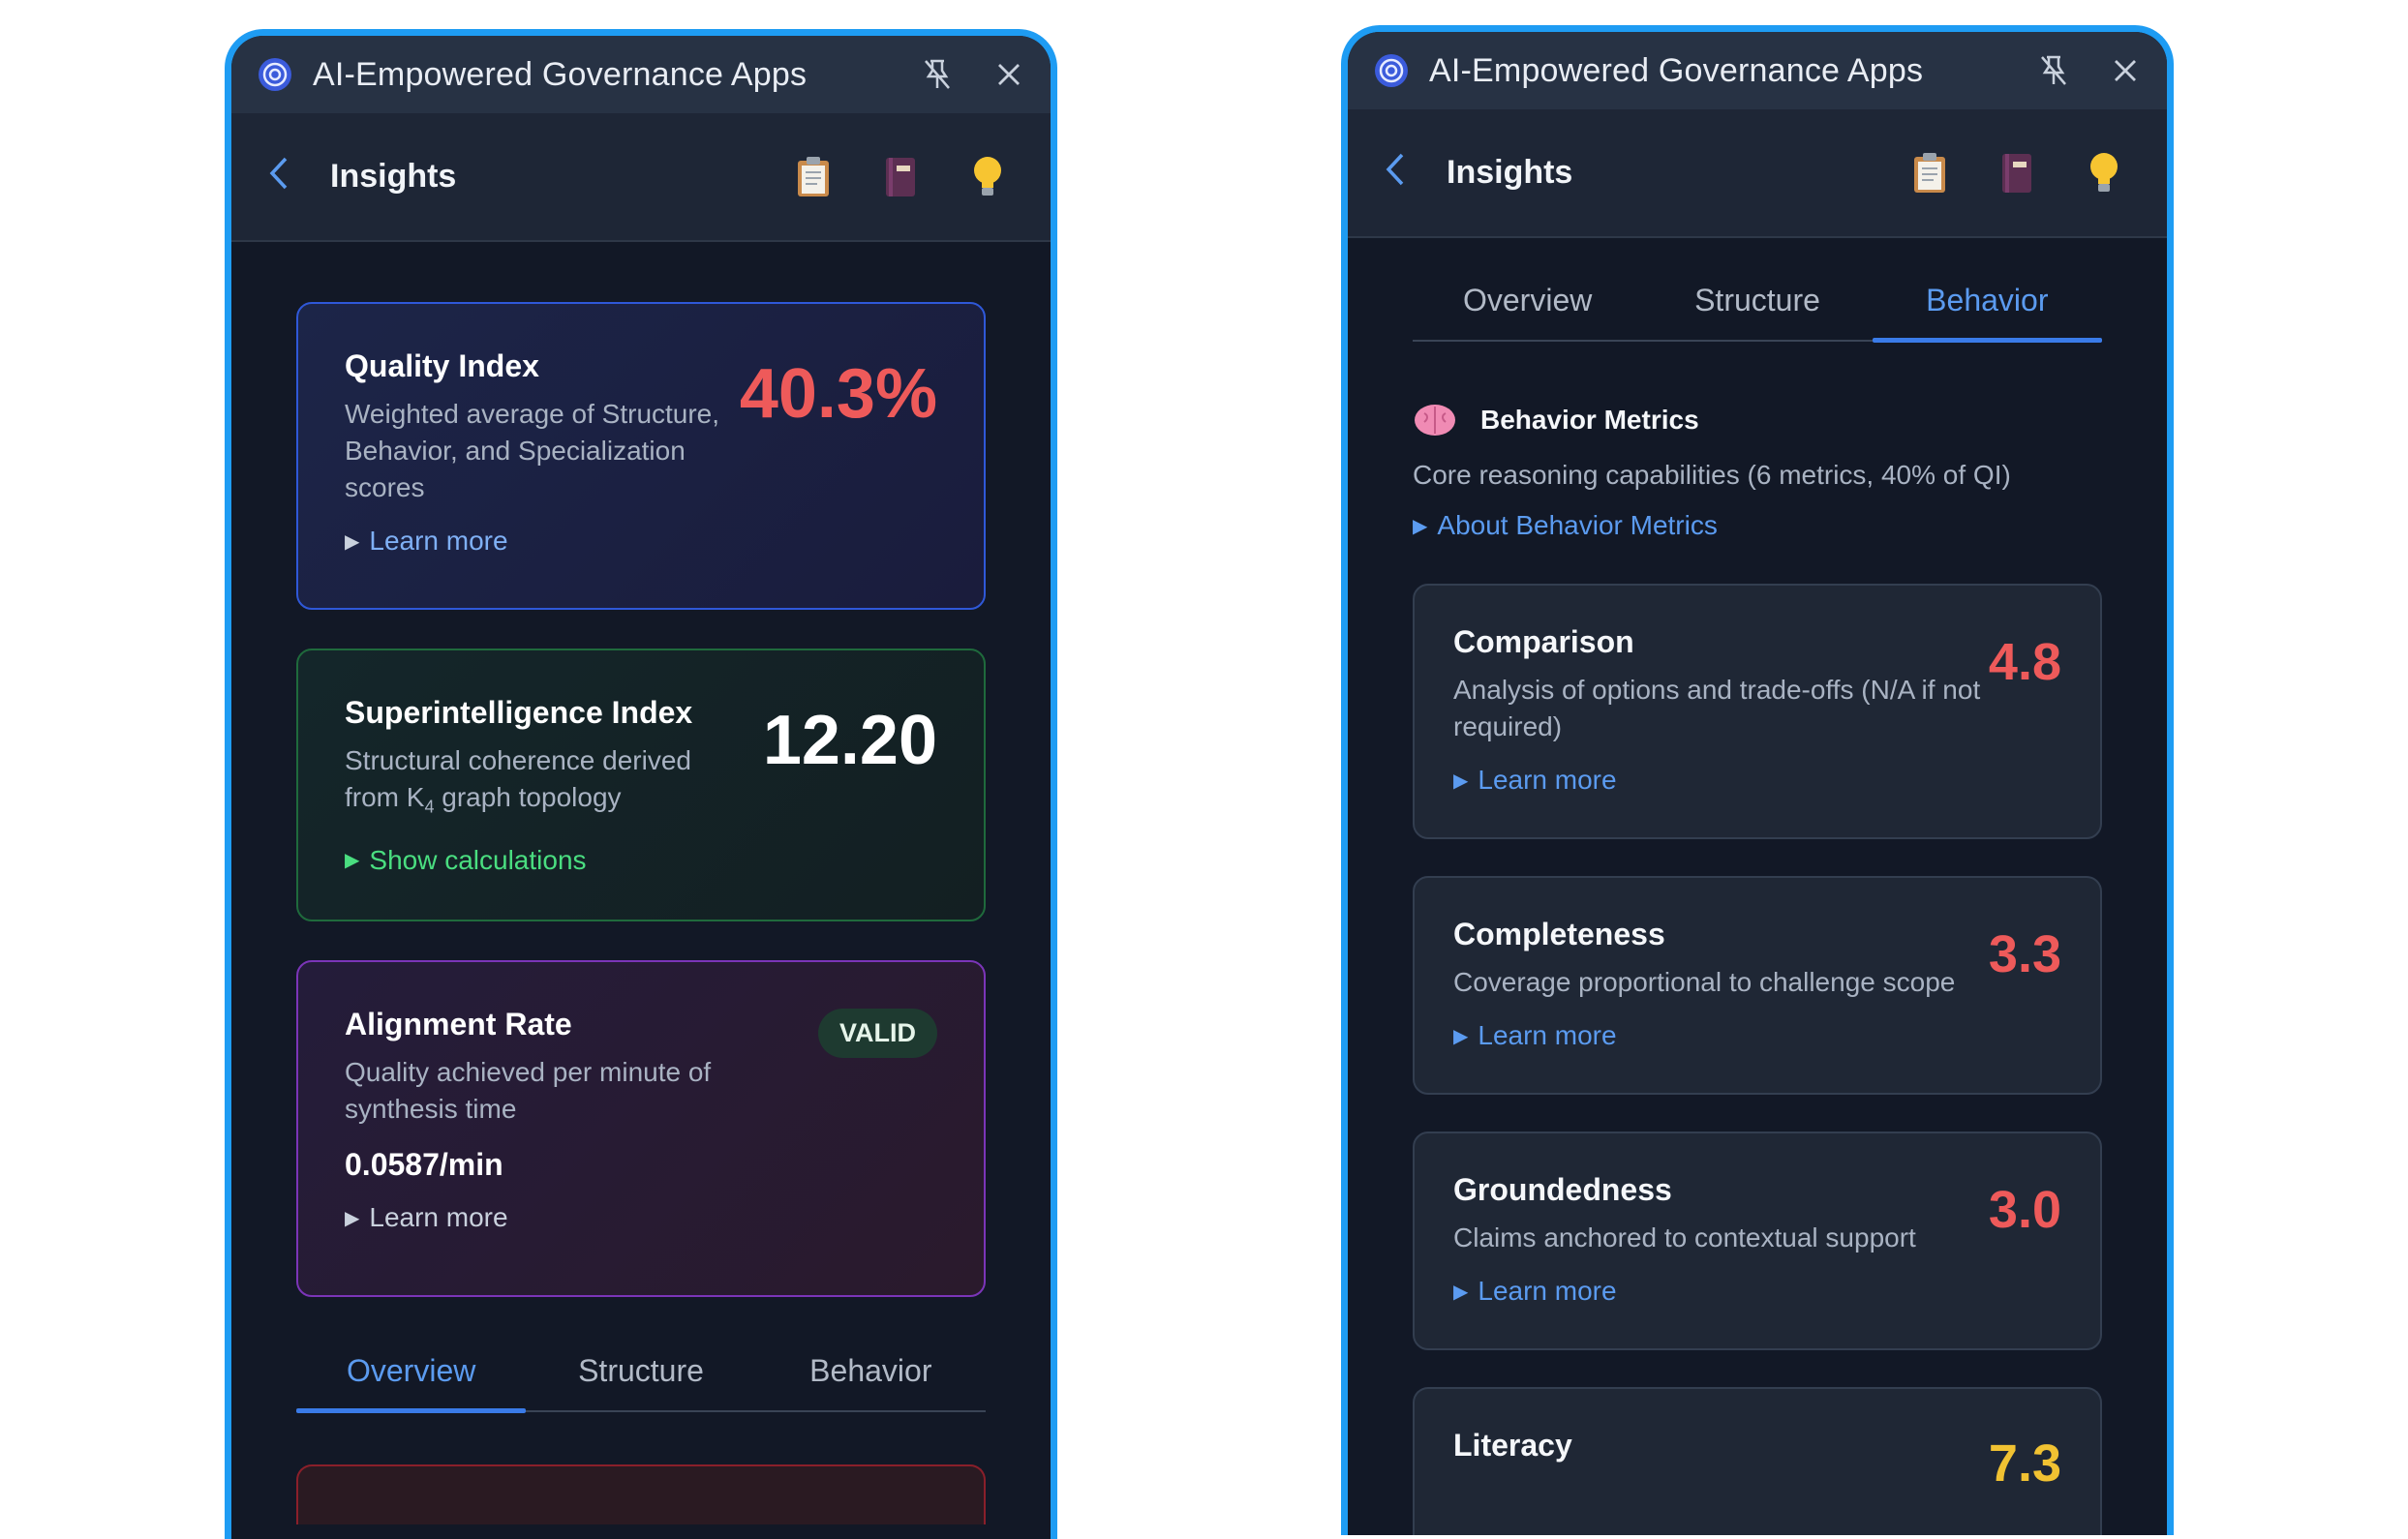 The image size is (2408, 1539). Describe the element at coordinates (1562, 1189) in the screenshot. I see `metric-title: Groundedness` at that location.